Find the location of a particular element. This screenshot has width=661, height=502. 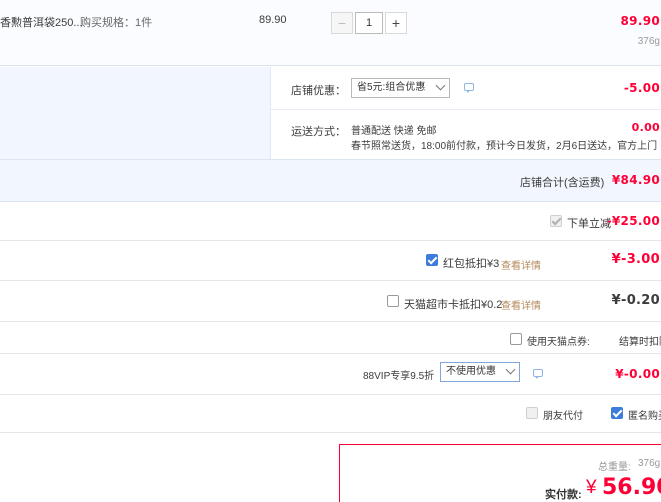

points-note: 结算时扣除 is located at coordinates (640, 342).